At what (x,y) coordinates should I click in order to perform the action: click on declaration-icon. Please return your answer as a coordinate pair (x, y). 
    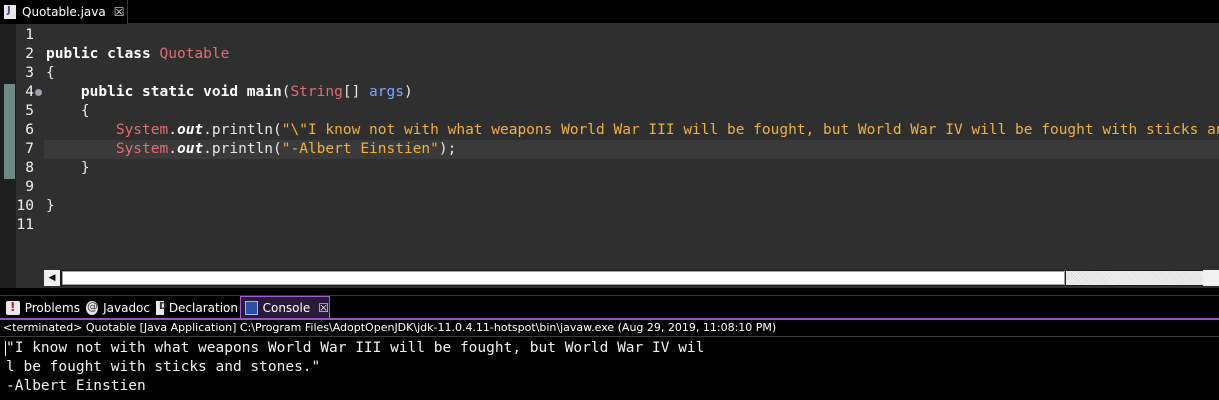
    Looking at the image, I should click on (161, 307).